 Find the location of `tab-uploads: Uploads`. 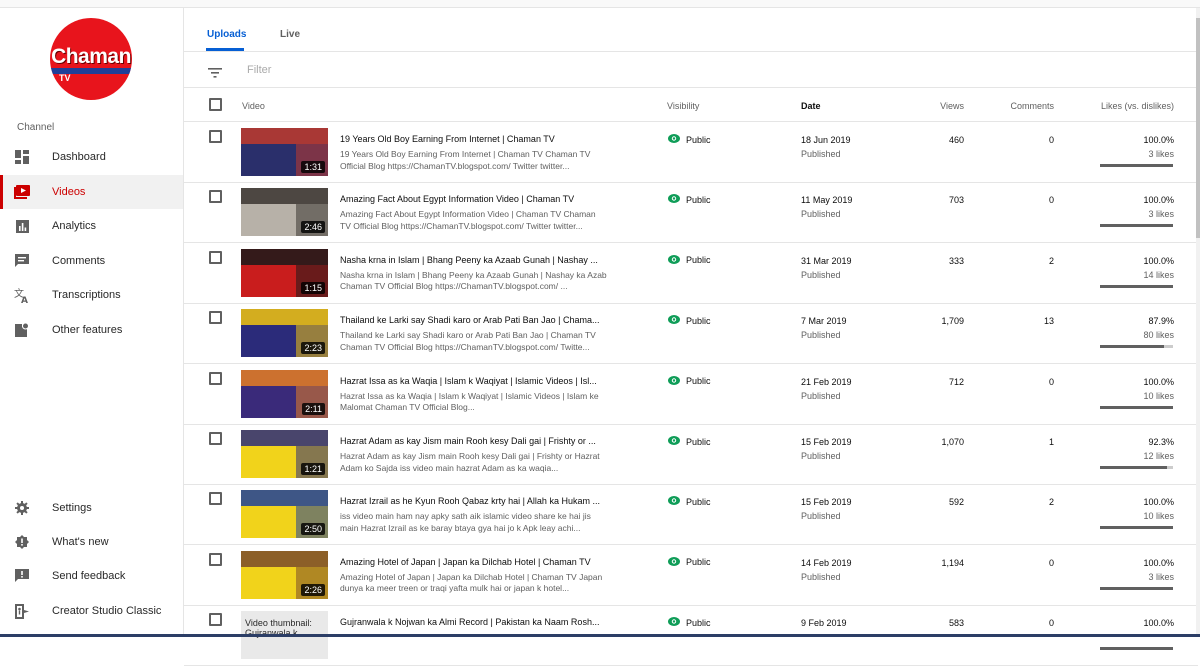

tab-uploads: Uploads is located at coordinates (226, 34).